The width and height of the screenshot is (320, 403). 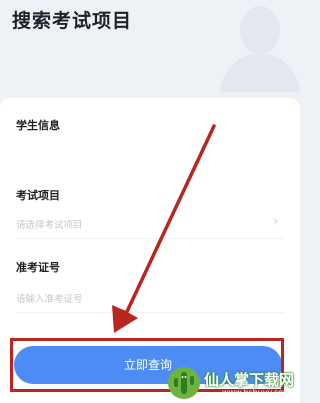 I want to click on watermark: 仙人掌下载网 www.hshuyy.com, so click(x=231, y=383).